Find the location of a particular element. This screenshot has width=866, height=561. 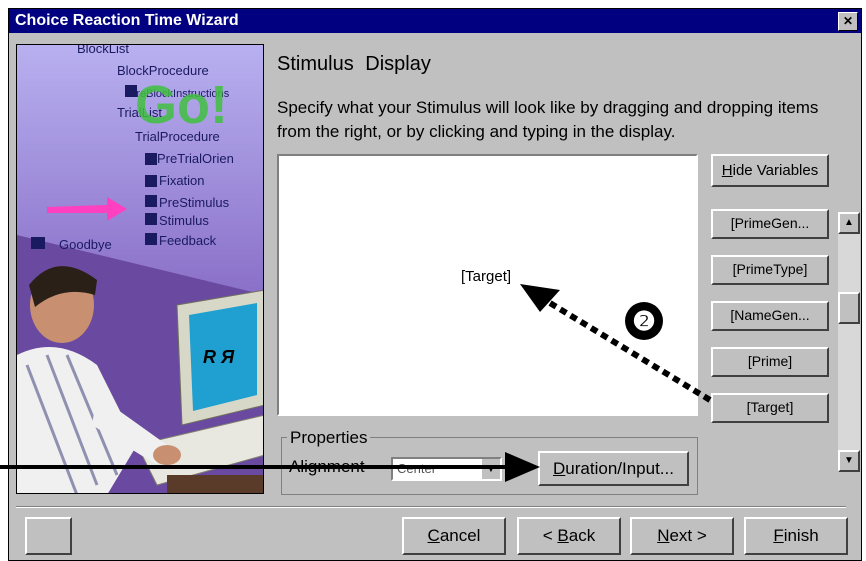

alignment-select: Center ▼ is located at coordinates (446, 469).